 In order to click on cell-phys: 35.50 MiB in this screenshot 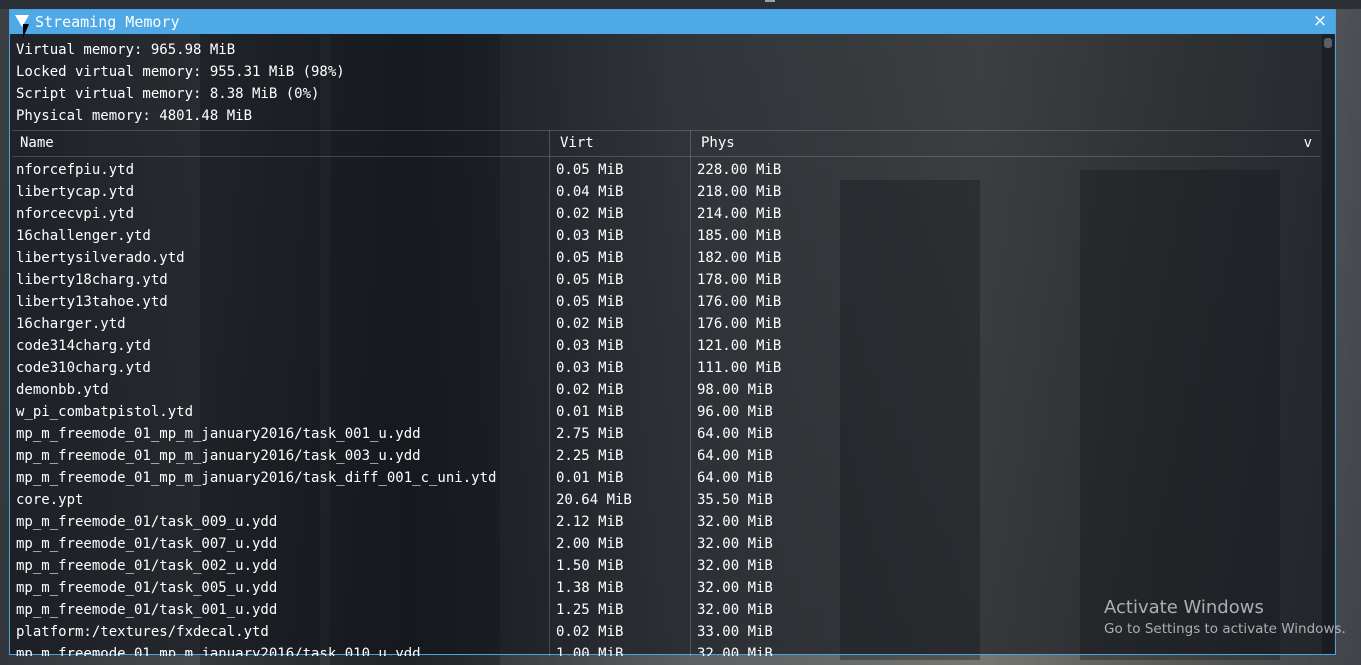, I will do `click(735, 500)`.